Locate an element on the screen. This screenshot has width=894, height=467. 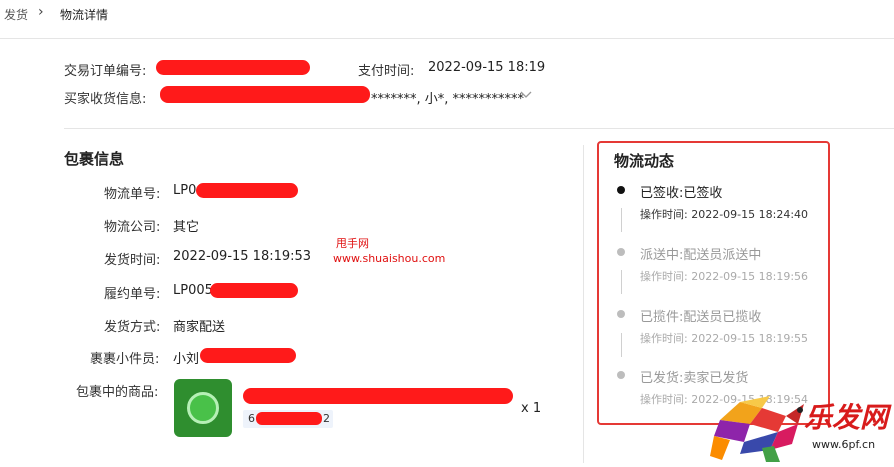
pay-time-label: 支付时间: is located at coordinates (386, 71).